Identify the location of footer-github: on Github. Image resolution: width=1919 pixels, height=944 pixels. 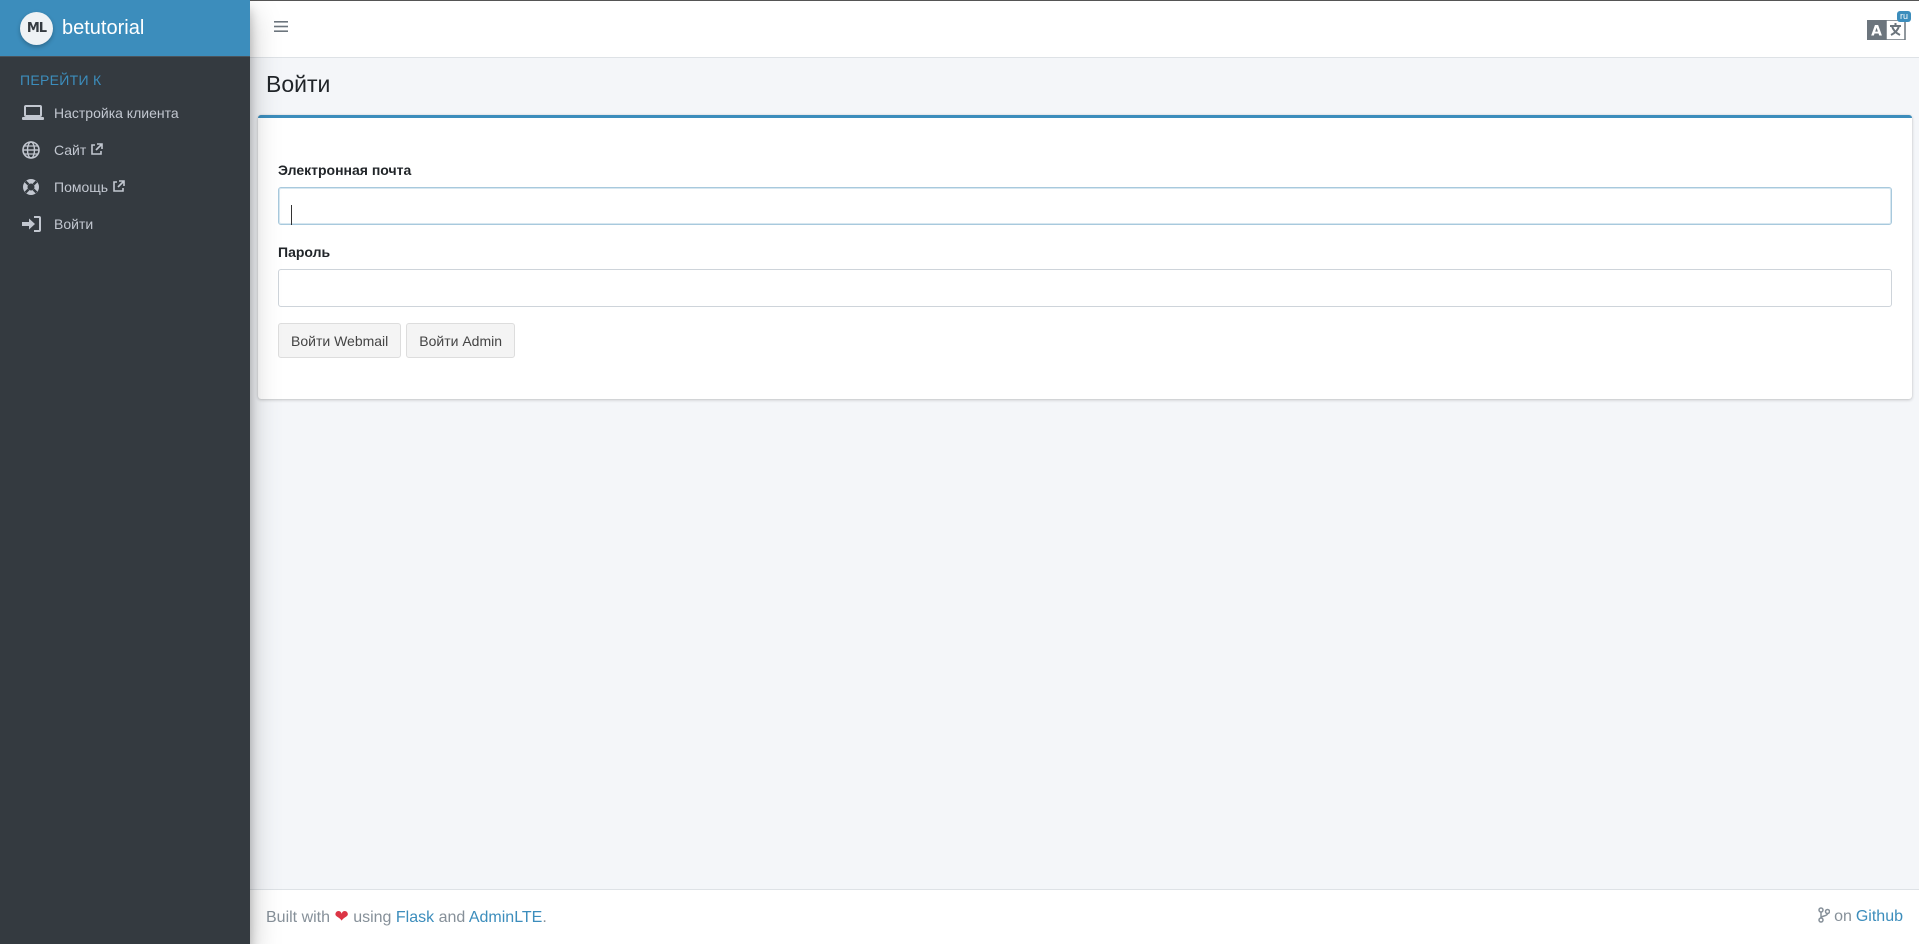
(1860, 917).